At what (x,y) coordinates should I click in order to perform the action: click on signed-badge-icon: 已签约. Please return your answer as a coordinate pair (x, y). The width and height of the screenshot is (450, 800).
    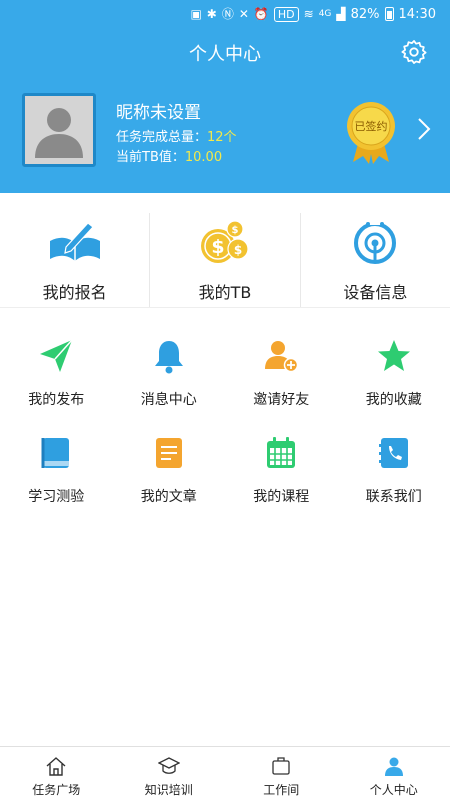
    Looking at the image, I should click on (371, 133).